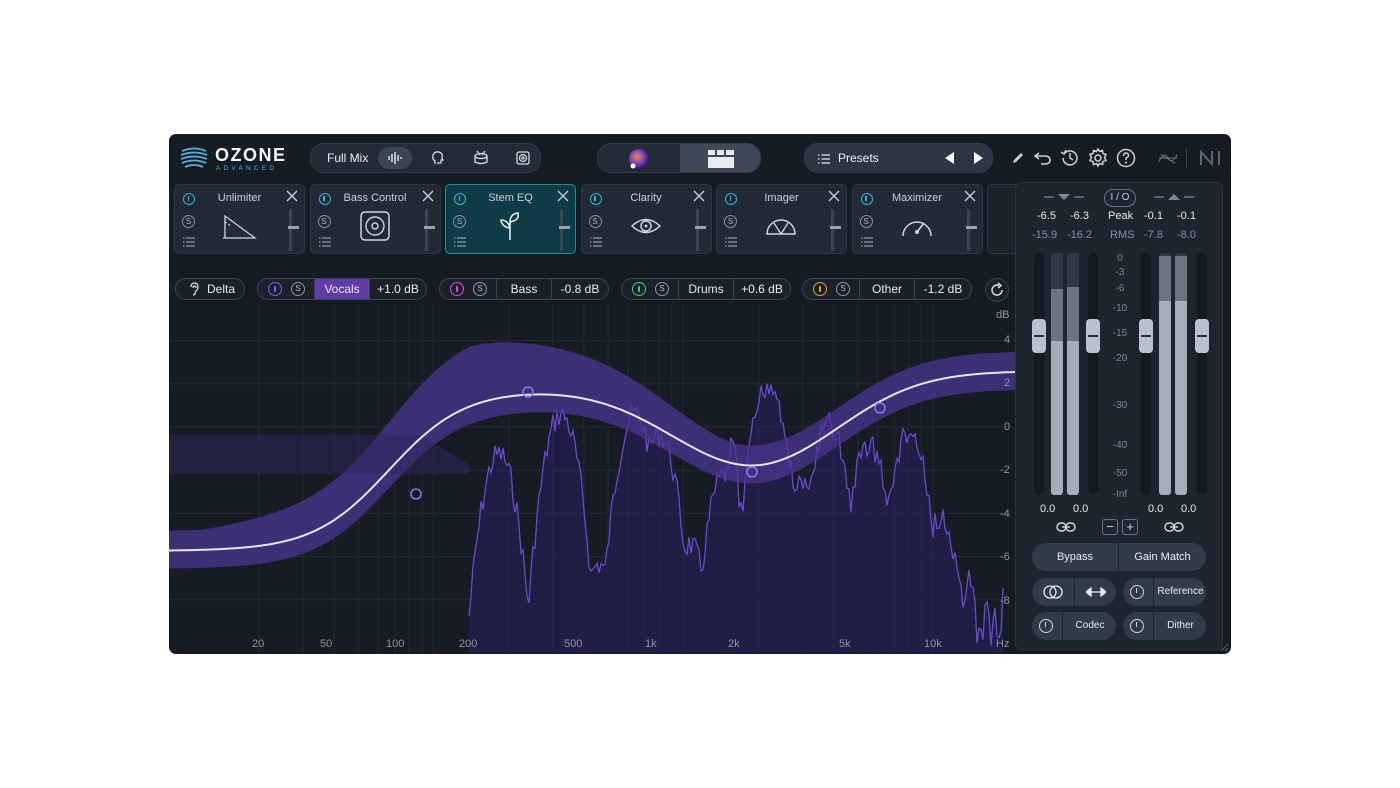  Describe the element at coordinates (1137, 592) in the screenshot. I see `reference-power-icon` at that location.